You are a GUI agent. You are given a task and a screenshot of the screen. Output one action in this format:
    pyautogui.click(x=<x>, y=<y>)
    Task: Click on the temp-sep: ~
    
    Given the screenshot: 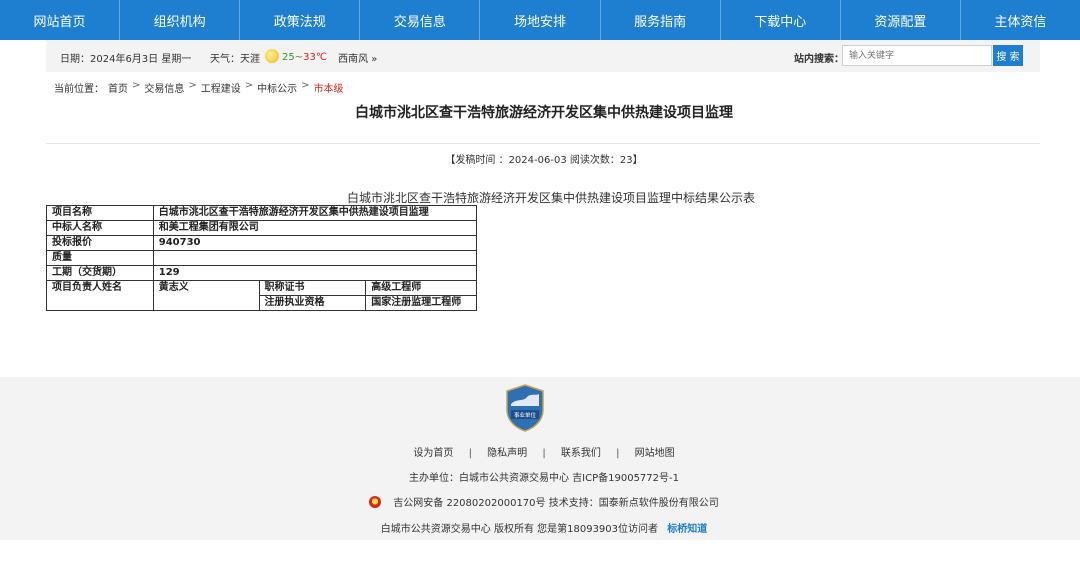 What is the action you would take?
    pyautogui.click(x=299, y=57)
    